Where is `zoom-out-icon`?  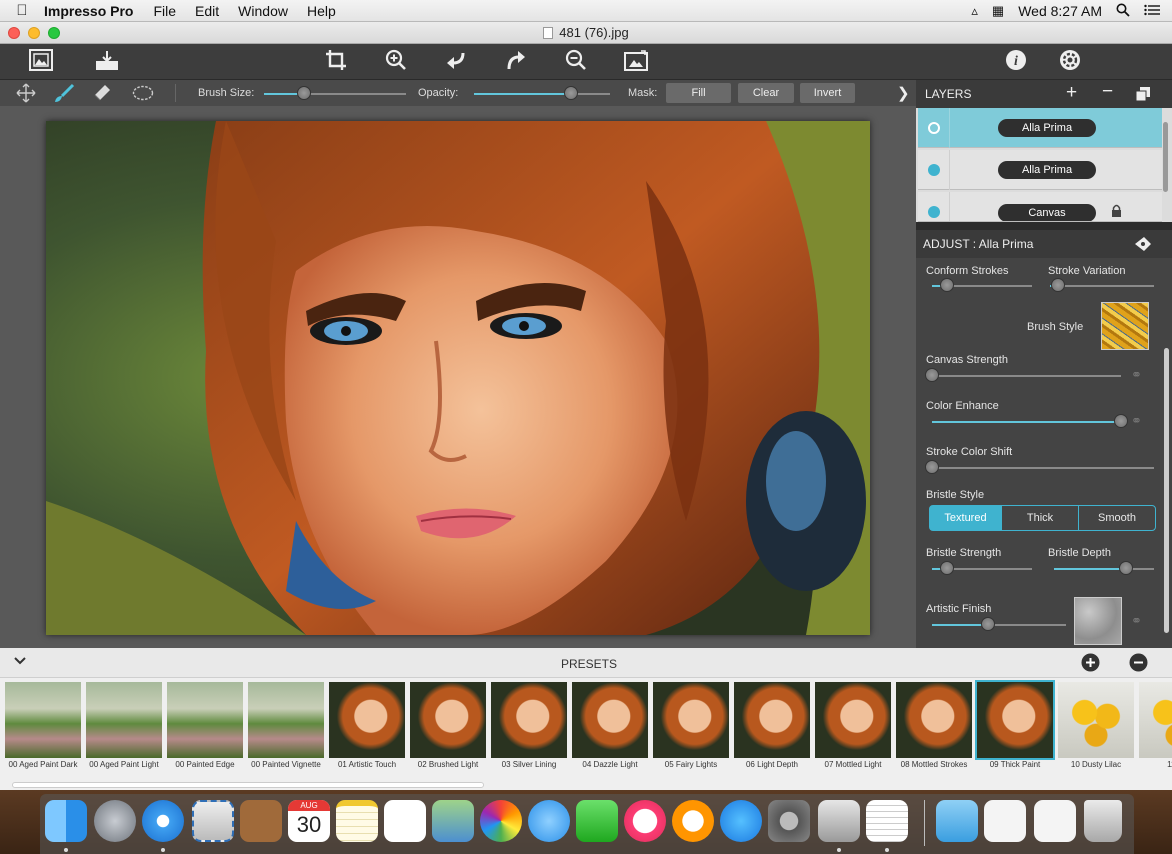
zoom-out-icon is located at coordinates (576, 62).